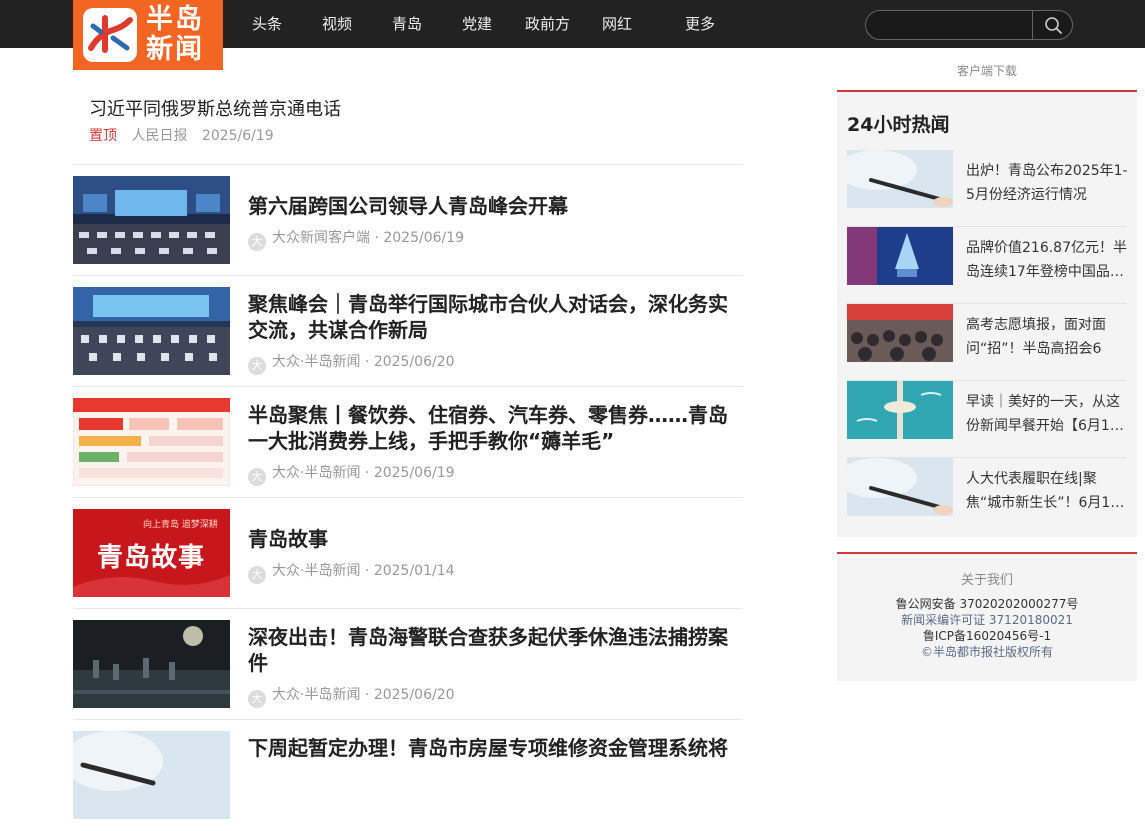  I want to click on hot-news-item: 出炉！青岛公布2025年1-5月份经济运行情况, so click(987, 188).